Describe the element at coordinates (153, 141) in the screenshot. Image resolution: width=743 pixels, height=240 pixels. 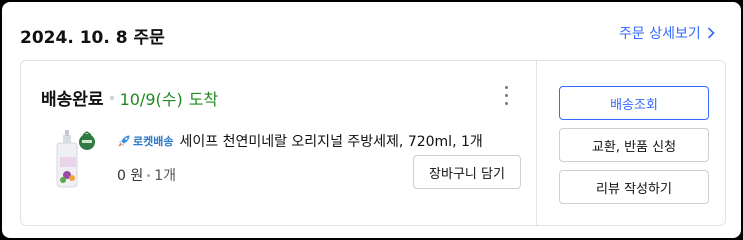
I see `rocket-delivery-label: 로켓배송` at that location.